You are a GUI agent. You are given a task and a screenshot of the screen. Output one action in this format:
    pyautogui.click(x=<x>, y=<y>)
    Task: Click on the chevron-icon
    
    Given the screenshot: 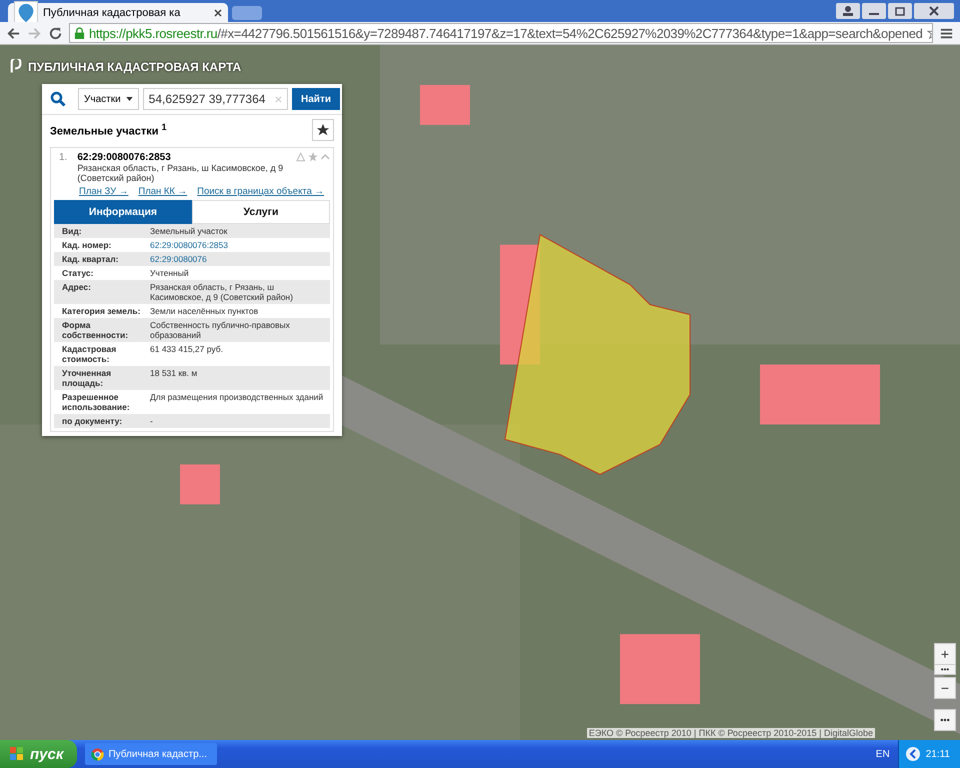 What is the action you would take?
    pyautogui.click(x=912, y=754)
    